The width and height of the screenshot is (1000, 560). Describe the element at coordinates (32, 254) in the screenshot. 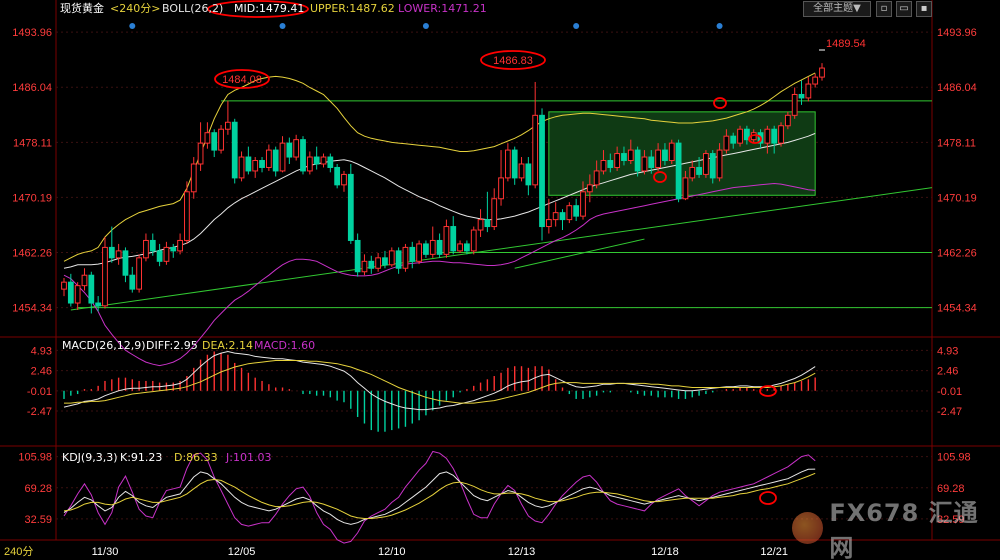

I see `price-tick-left: 1462.26` at that location.